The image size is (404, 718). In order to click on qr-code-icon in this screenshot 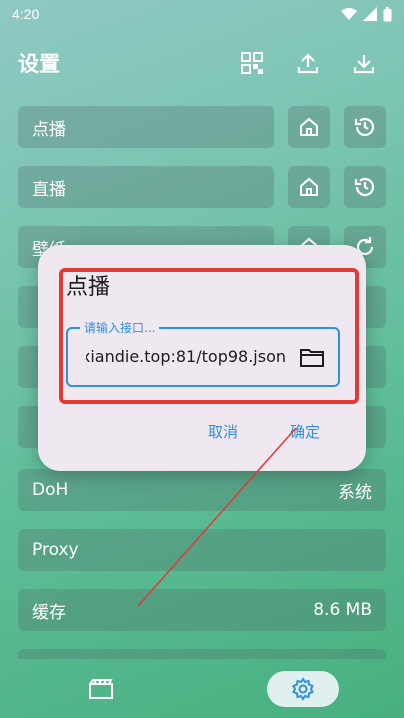, I will do `click(252, 63)`.